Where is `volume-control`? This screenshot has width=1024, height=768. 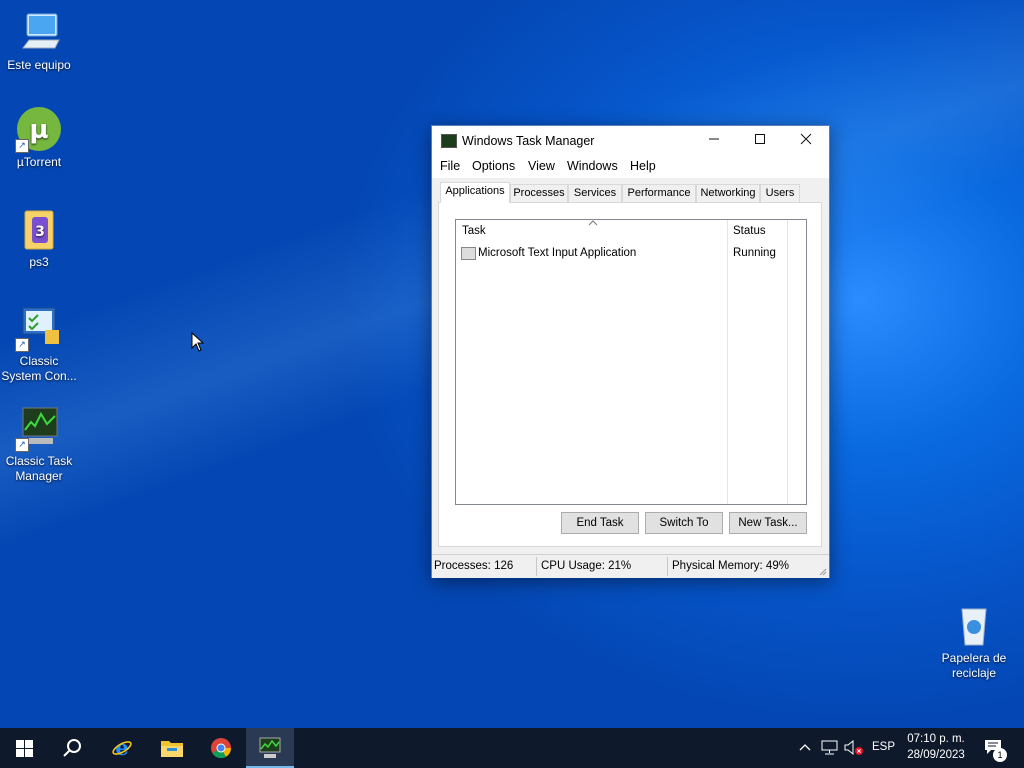 volume-control is located at coordinates (853, 748).